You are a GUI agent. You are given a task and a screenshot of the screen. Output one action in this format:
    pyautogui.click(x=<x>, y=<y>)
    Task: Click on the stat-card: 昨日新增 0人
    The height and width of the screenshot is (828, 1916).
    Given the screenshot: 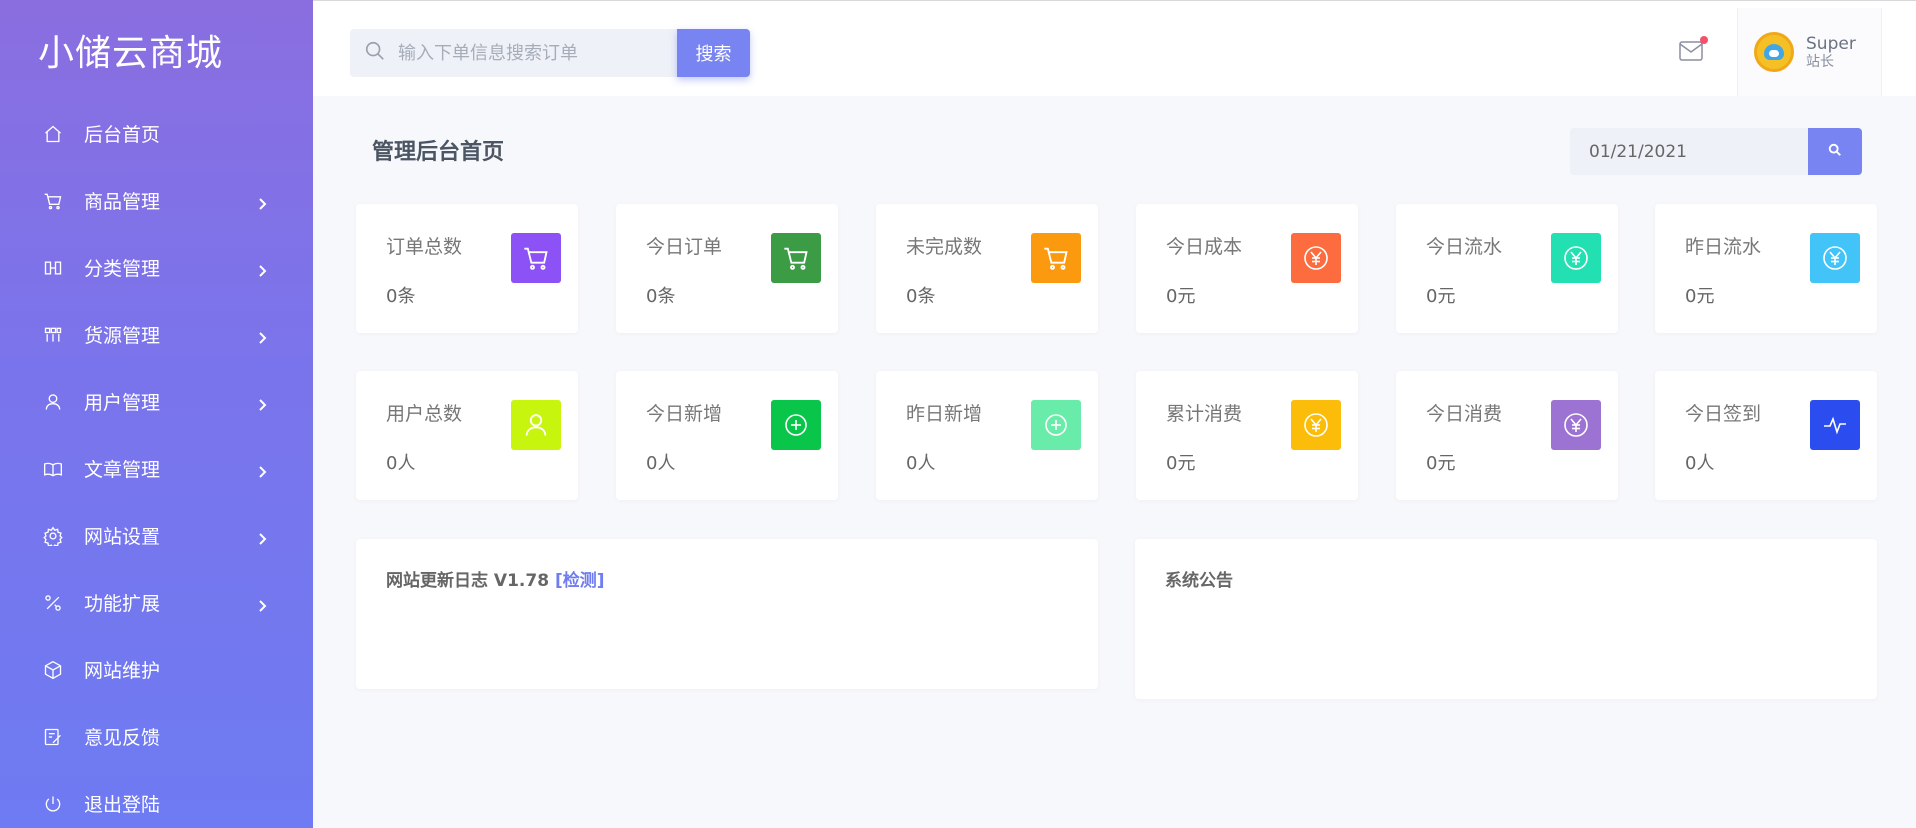 What is the action you would take?
    pyautogui.click(x=987, y=435)
    